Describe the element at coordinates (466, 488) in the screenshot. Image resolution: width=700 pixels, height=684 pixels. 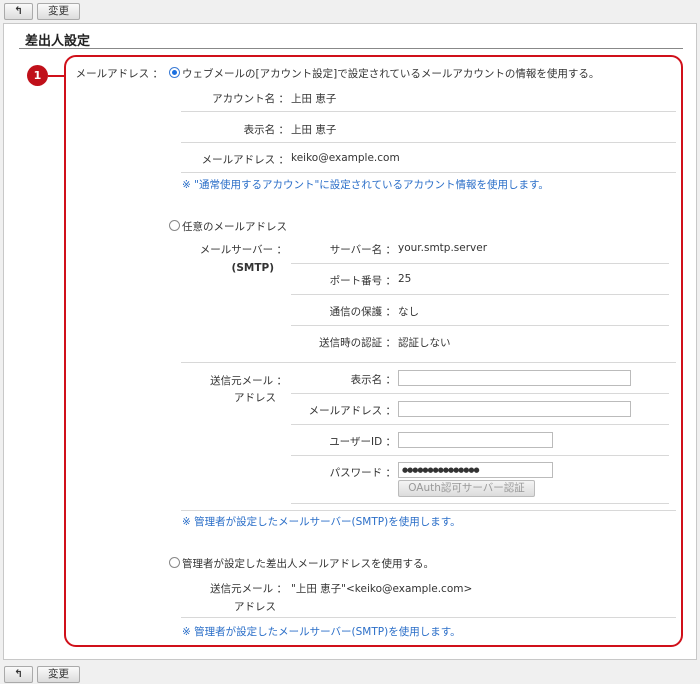
I see `oauth-button: OAuth認可サーバー認証` at that location.